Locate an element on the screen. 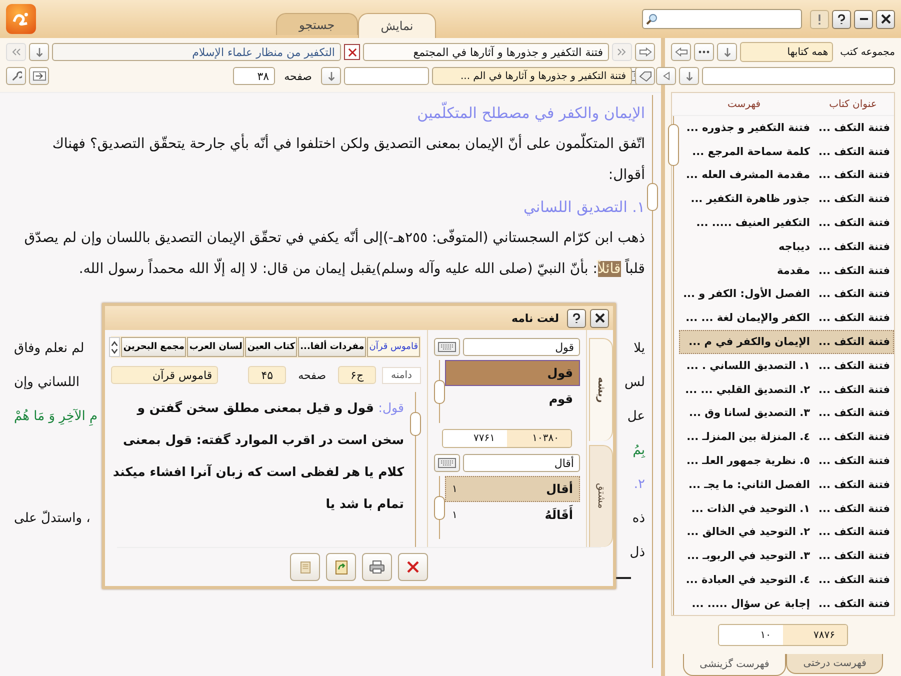  more-icon is located at coordinates (704, 52).